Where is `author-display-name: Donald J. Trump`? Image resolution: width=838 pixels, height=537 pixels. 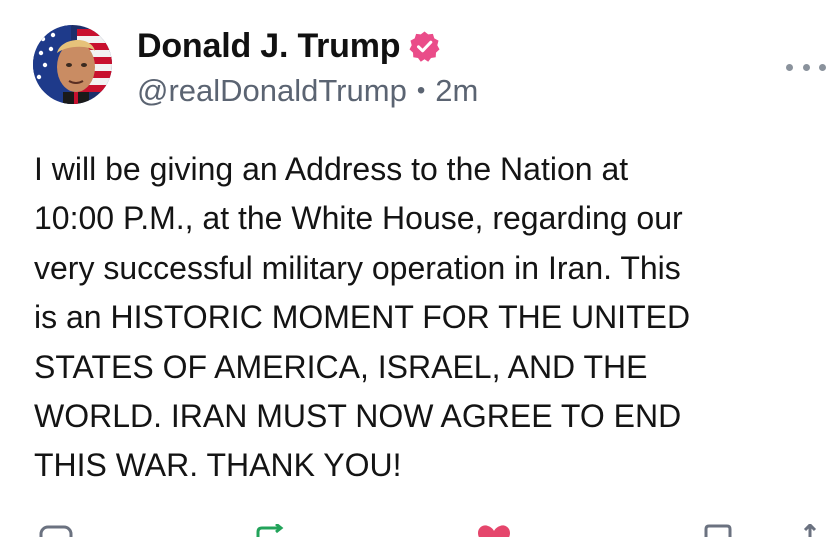 author-display-name: Donald J. Trump is located at coordinates (269, 46).